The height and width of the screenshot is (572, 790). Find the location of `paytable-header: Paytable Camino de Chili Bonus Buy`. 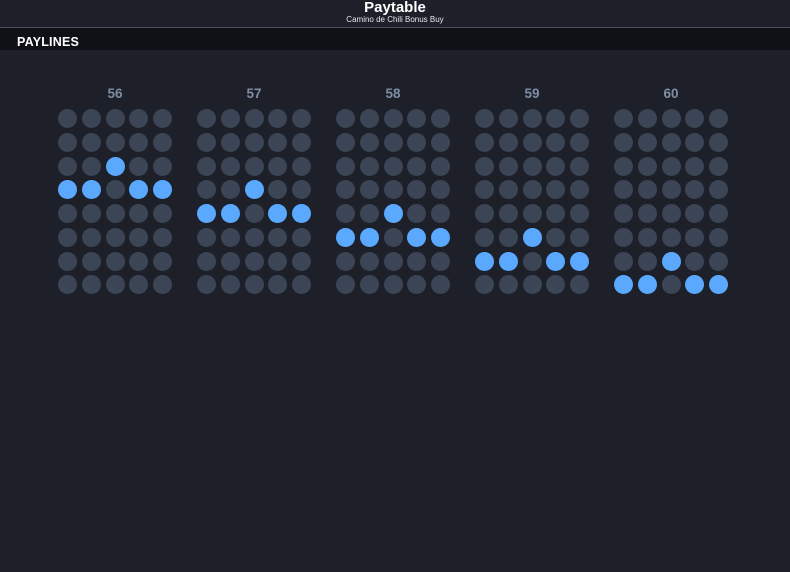

paytable-header: Paytable Camino de Chili Bonus Buy is located at coordinates (395, 14).